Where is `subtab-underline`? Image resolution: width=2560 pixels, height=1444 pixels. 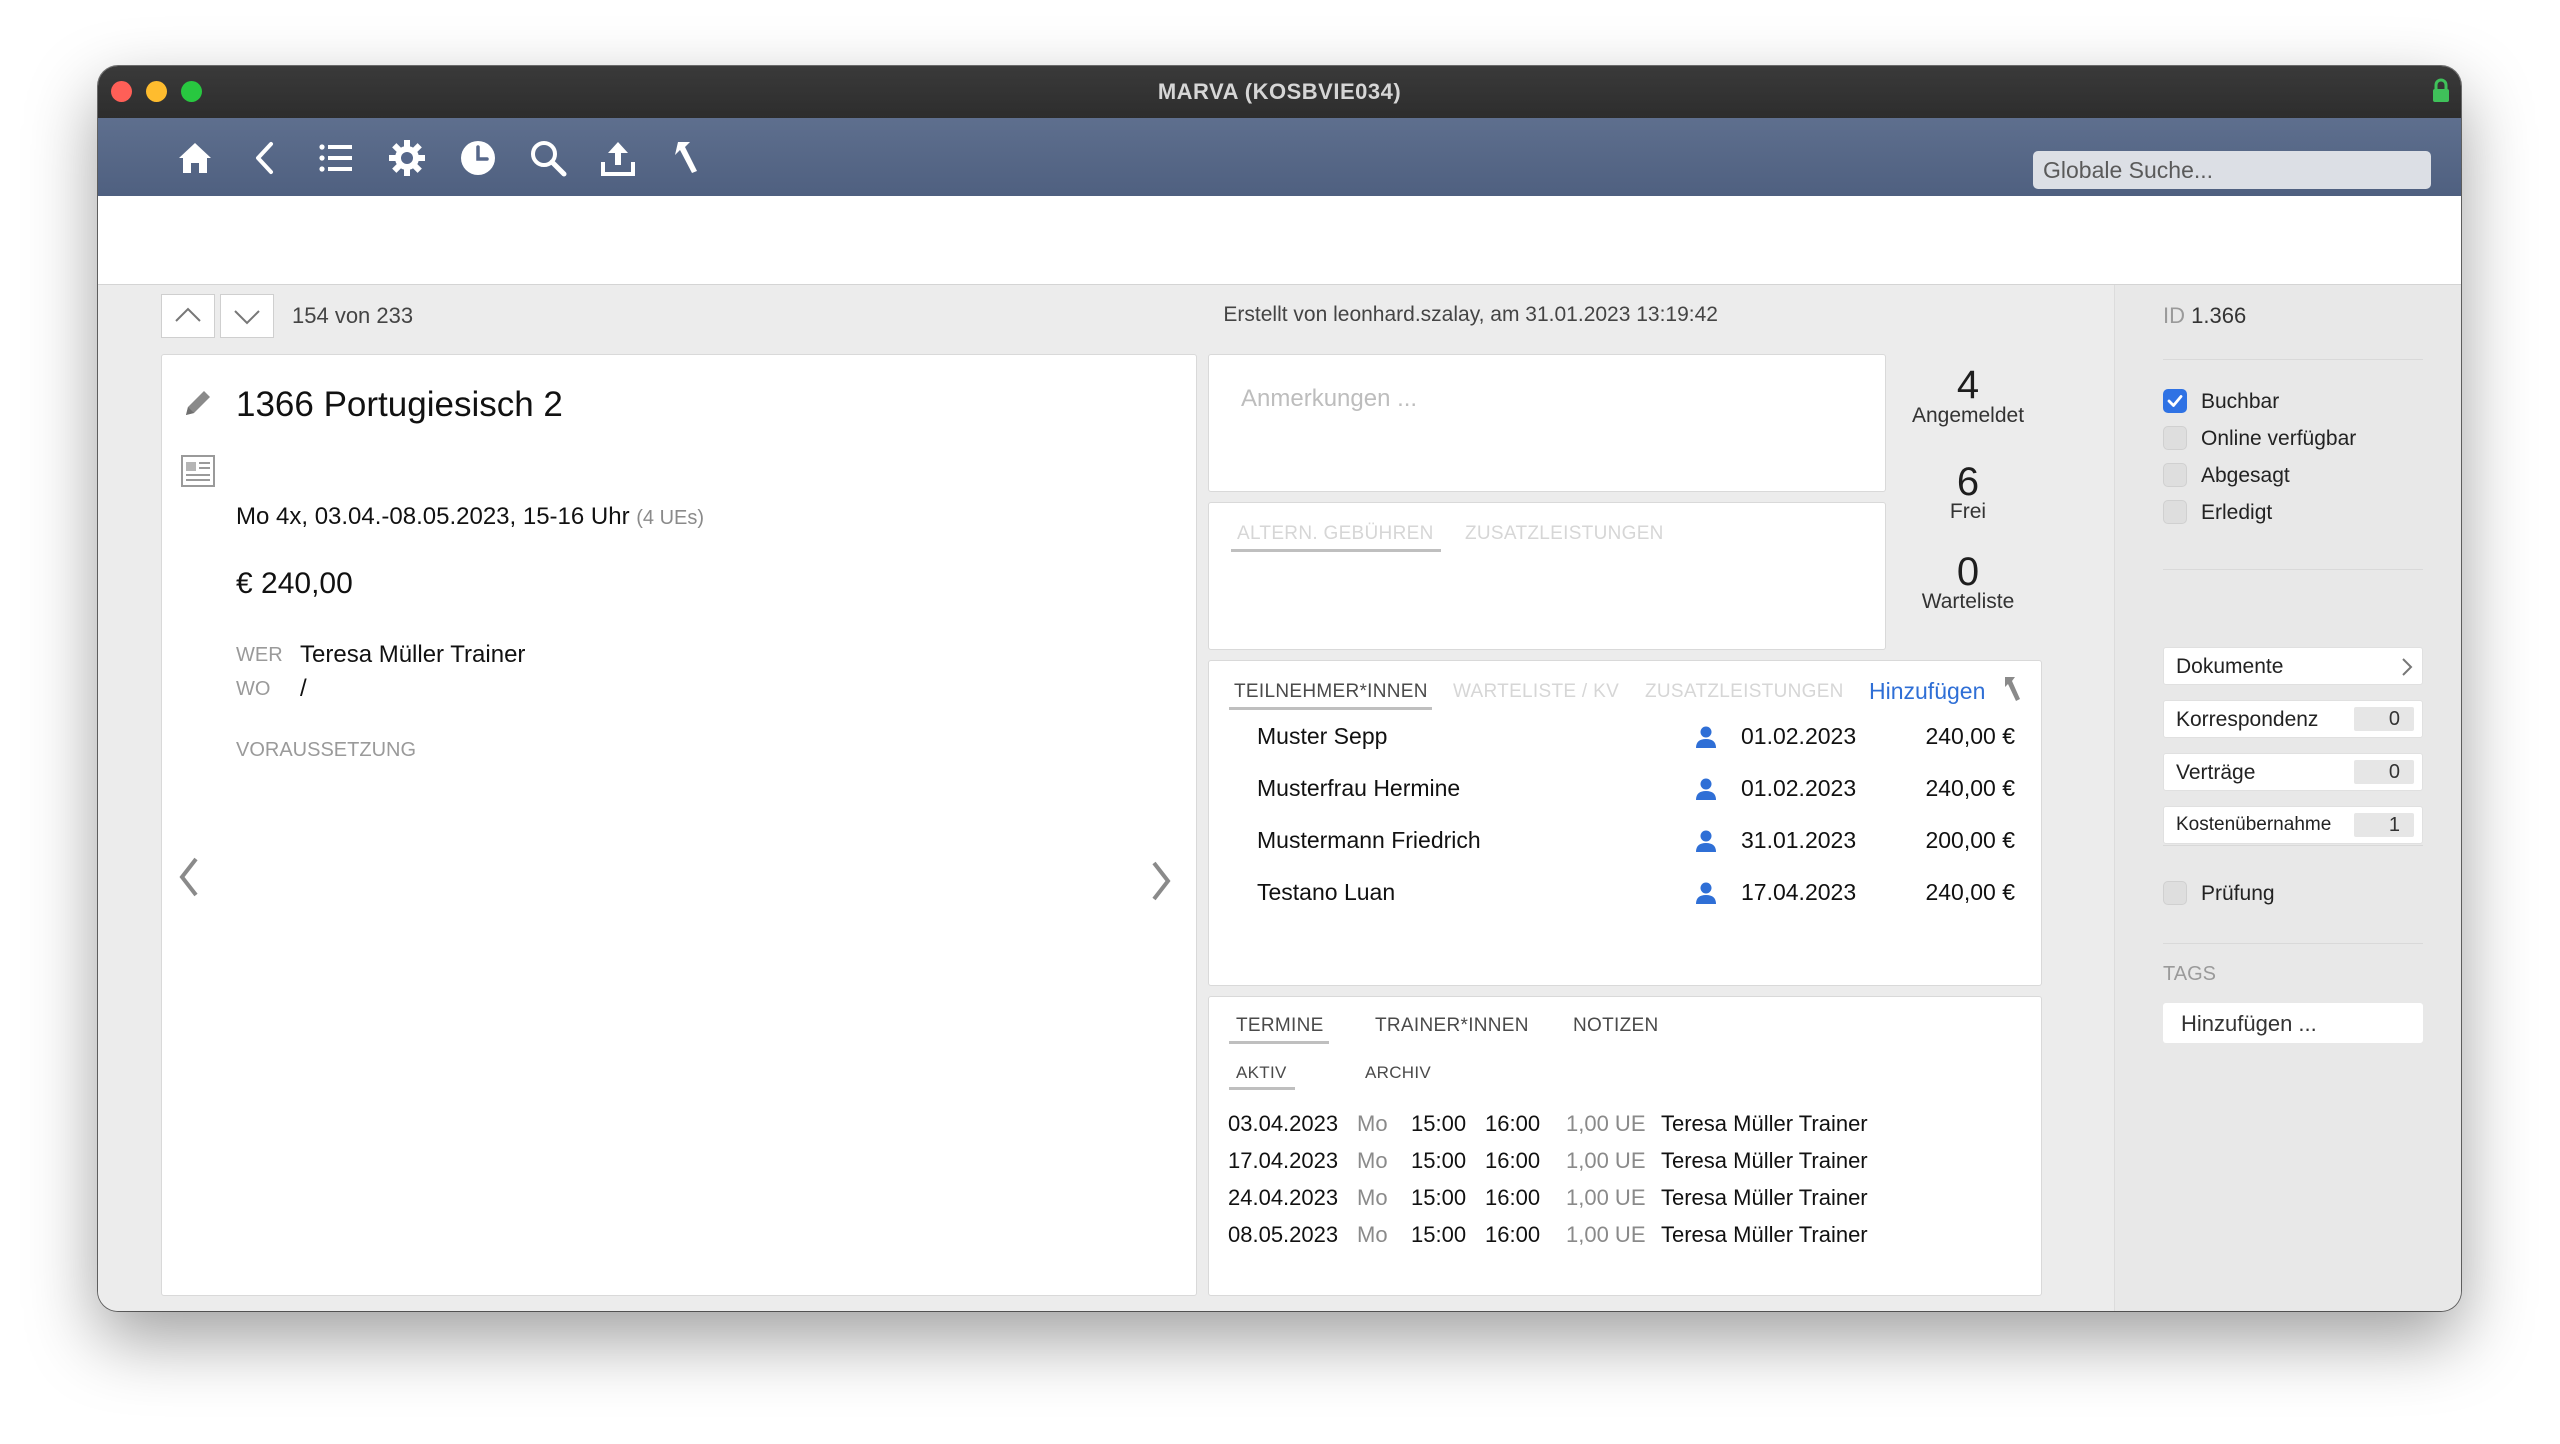
subtab-underline is located at coordinates (1262, 1088).